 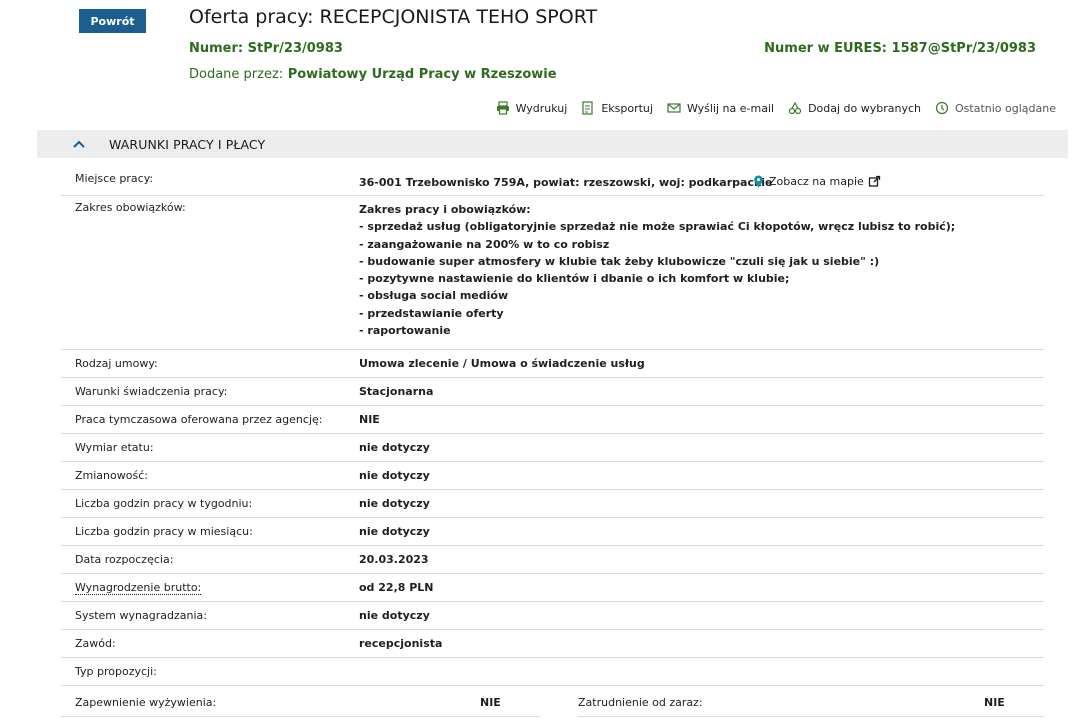 What do you see at coordinates (210, 588) in the screenshot?
I see `row-label: Wynagrodzenie brutto:` at bounding box center [210, 588].